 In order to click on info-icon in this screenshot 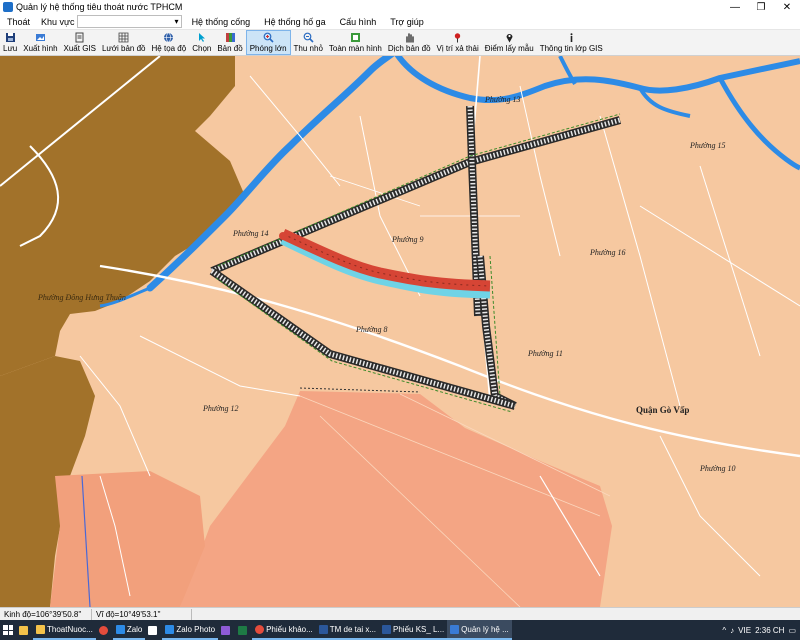, I will do `click(571, 37)`.